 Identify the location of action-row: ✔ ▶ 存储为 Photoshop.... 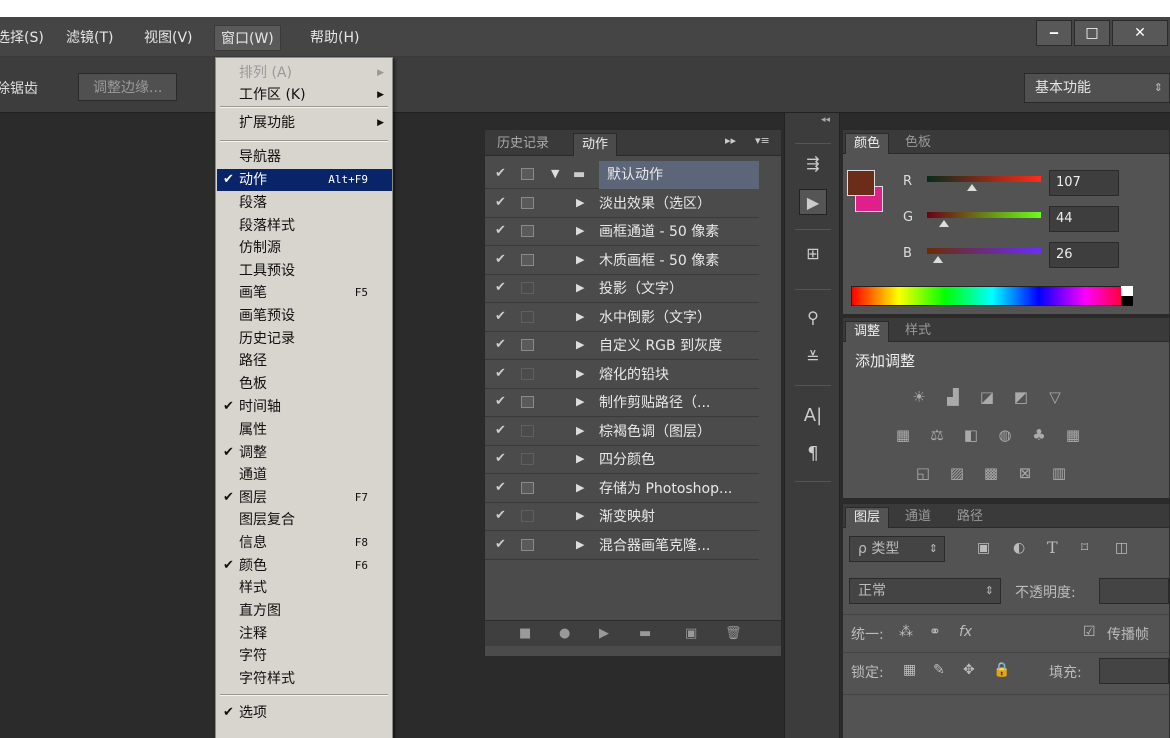
(622, 489).